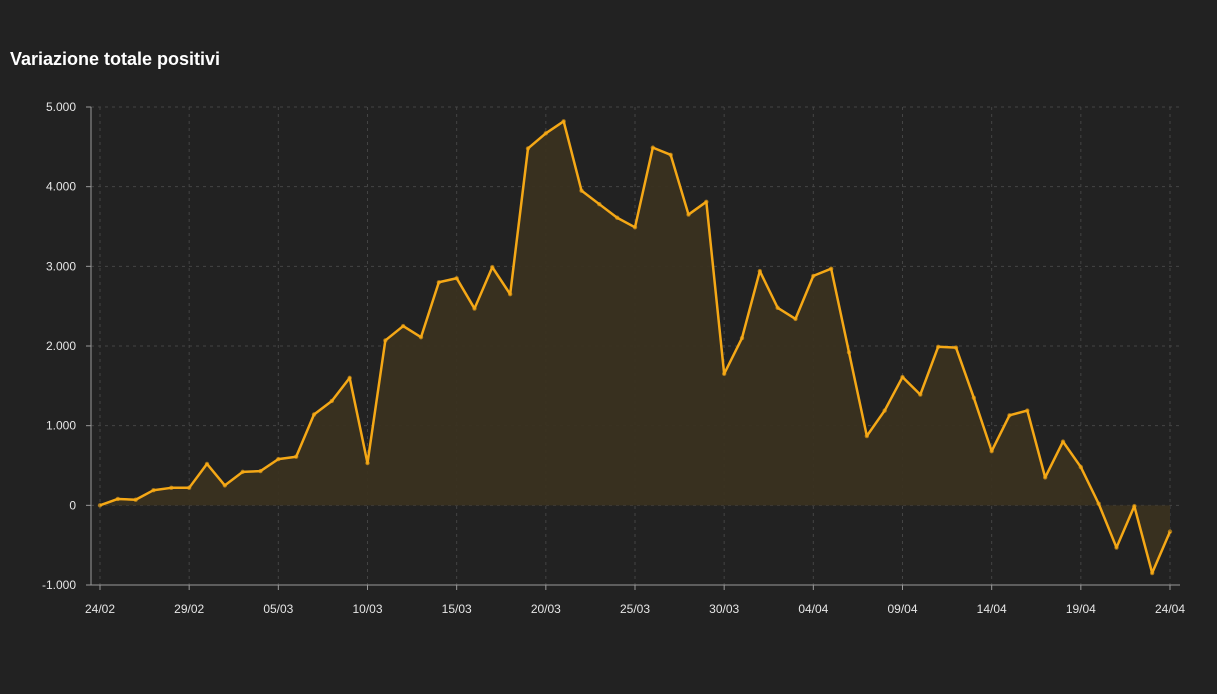  What do you see at coordinates (61, 346) in the screenshot?
I see `y-tick-label: 2.000` at bounding box center [61, 346].